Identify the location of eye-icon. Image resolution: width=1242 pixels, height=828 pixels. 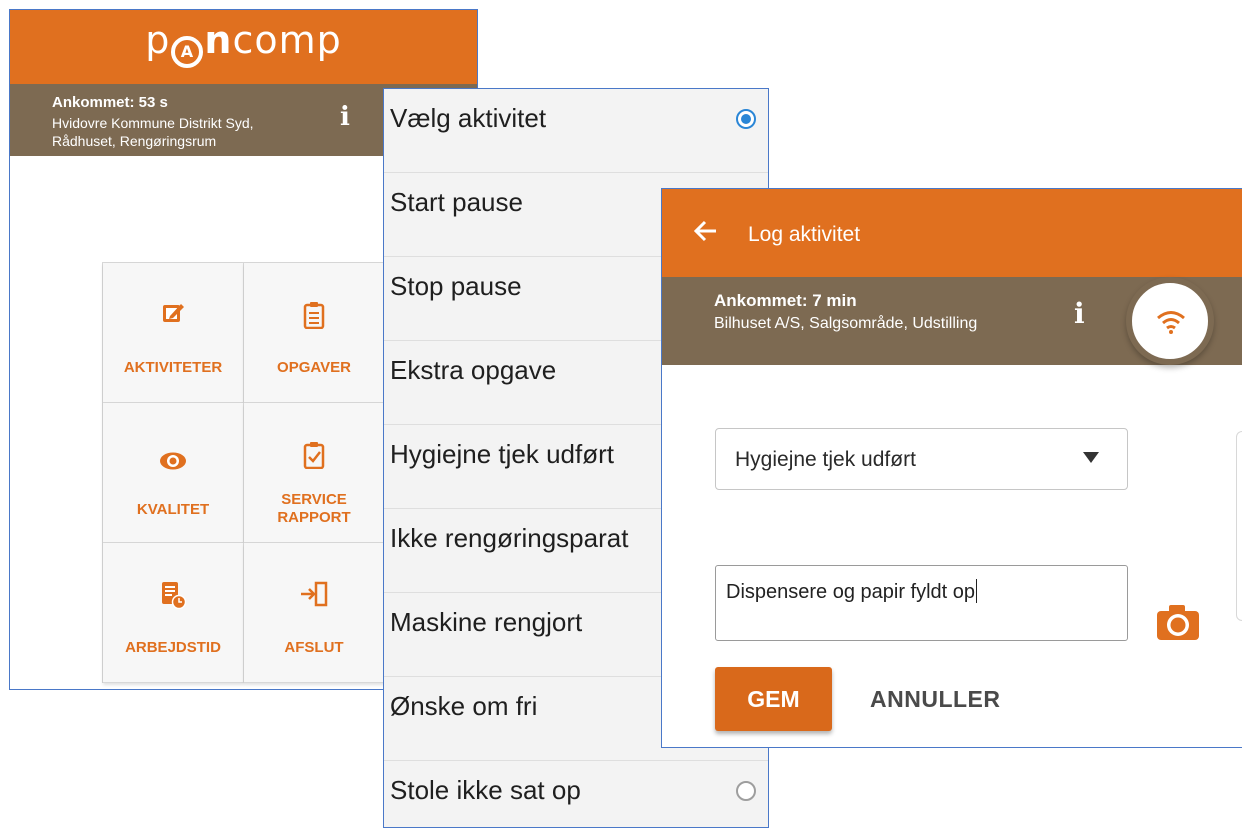
(173, 463).